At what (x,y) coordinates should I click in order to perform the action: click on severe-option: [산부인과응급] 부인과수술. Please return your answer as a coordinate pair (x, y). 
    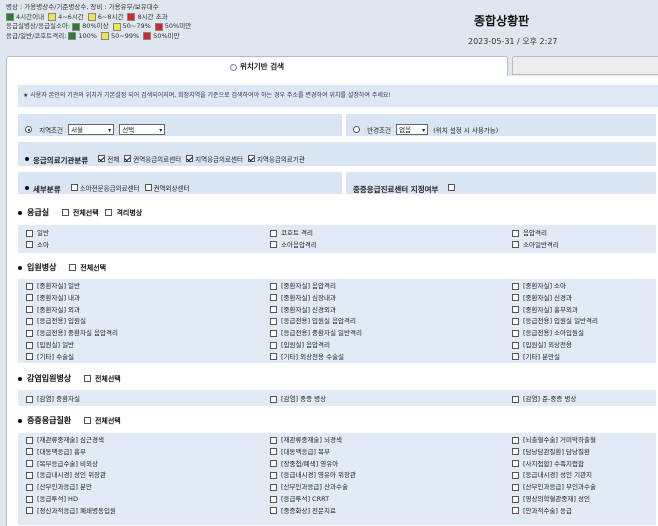
    Looking at the image, I should click on (554, 486).